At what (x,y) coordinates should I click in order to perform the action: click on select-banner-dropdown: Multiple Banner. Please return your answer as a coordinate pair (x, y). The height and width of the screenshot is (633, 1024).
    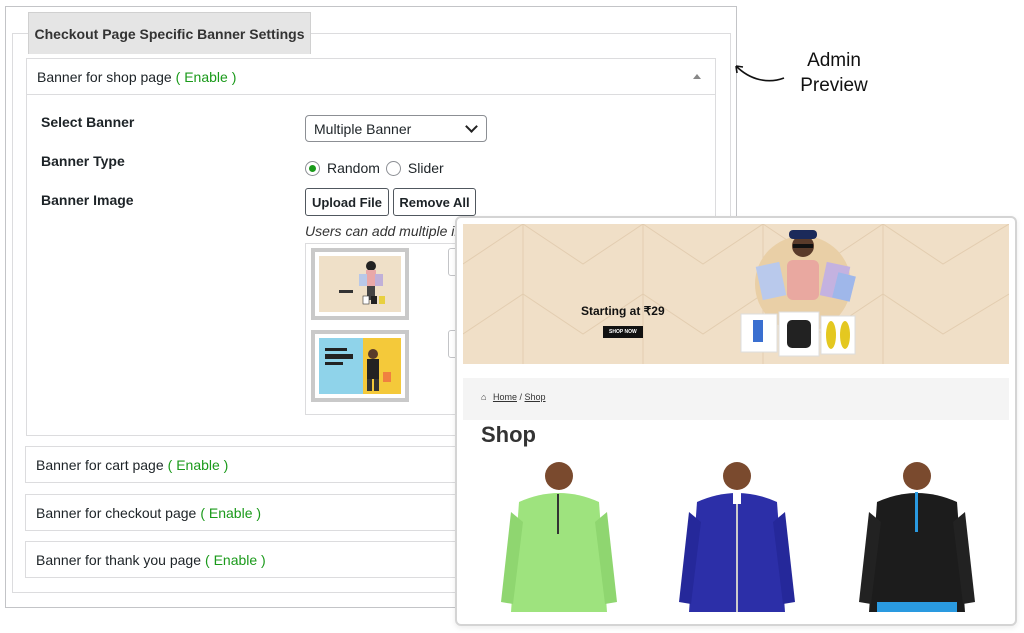
    Looking at the image, I should click on (396, 128).